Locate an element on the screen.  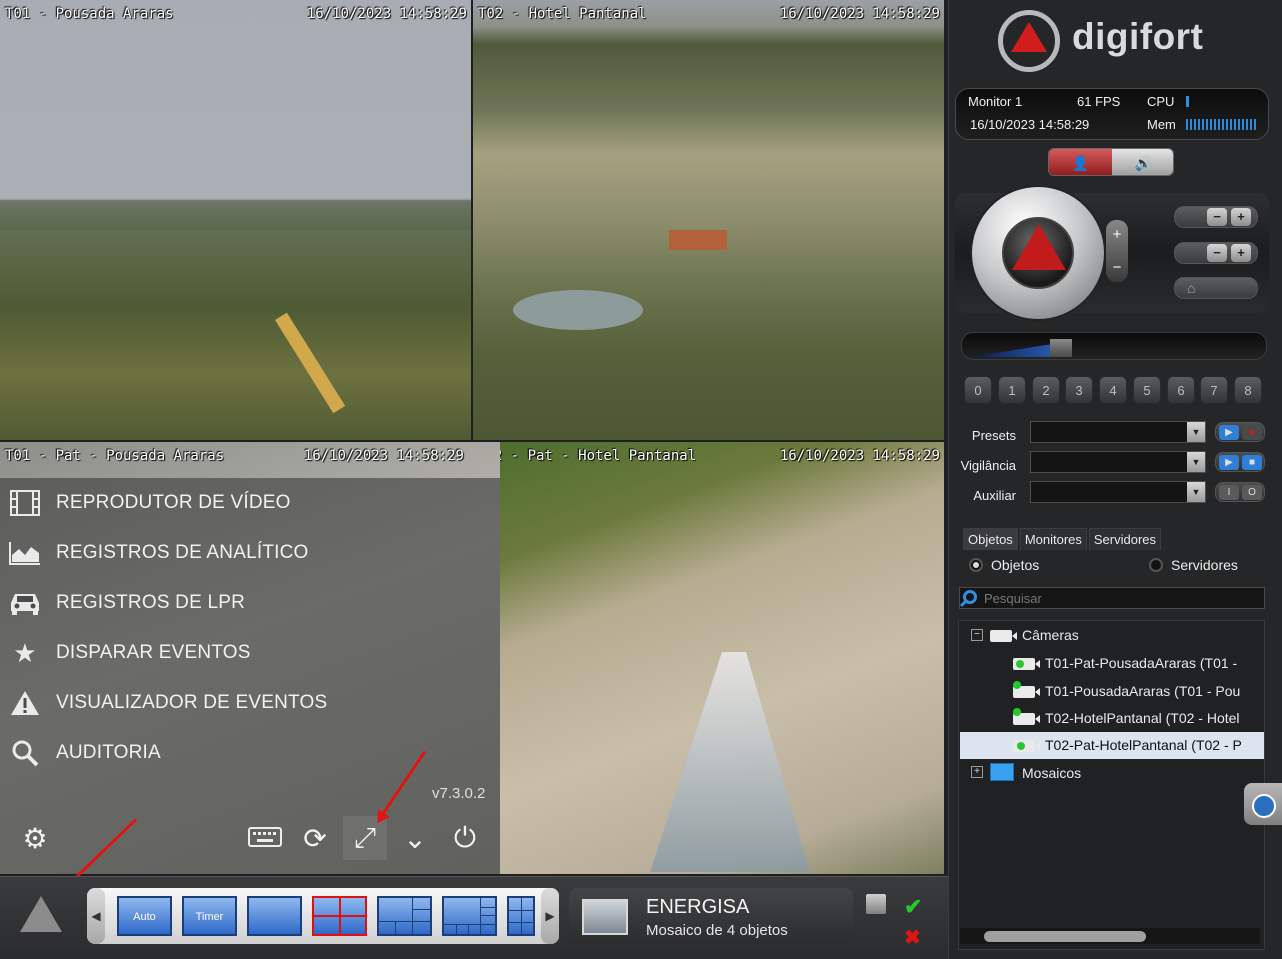
tree-cameras-node: Câmeras is located at coordinates (1050, 640).